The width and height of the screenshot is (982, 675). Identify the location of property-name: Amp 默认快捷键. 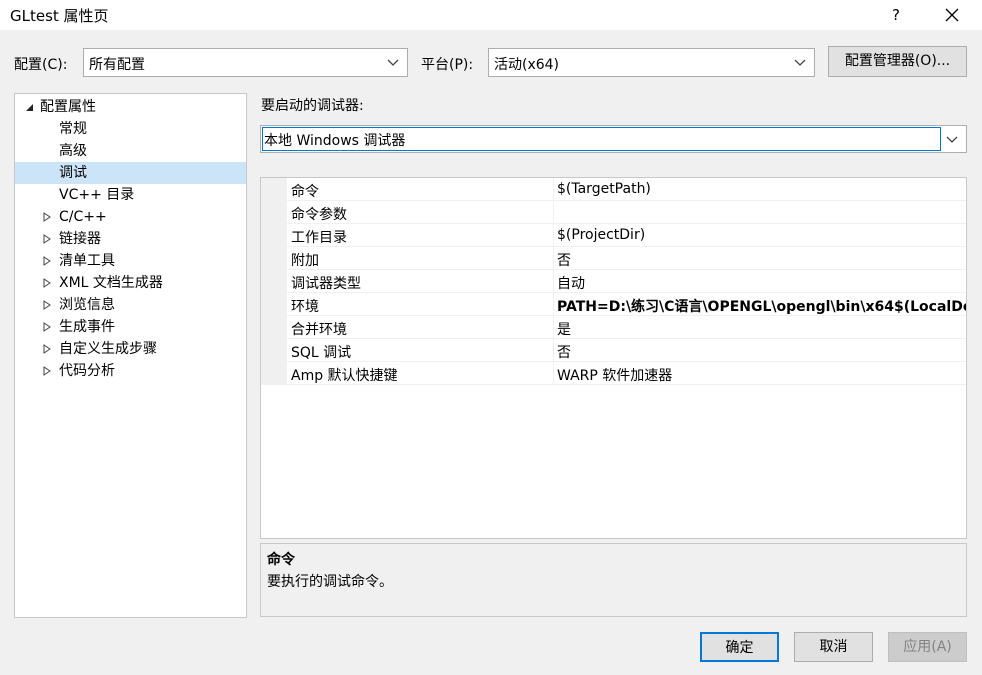
(344, 376).